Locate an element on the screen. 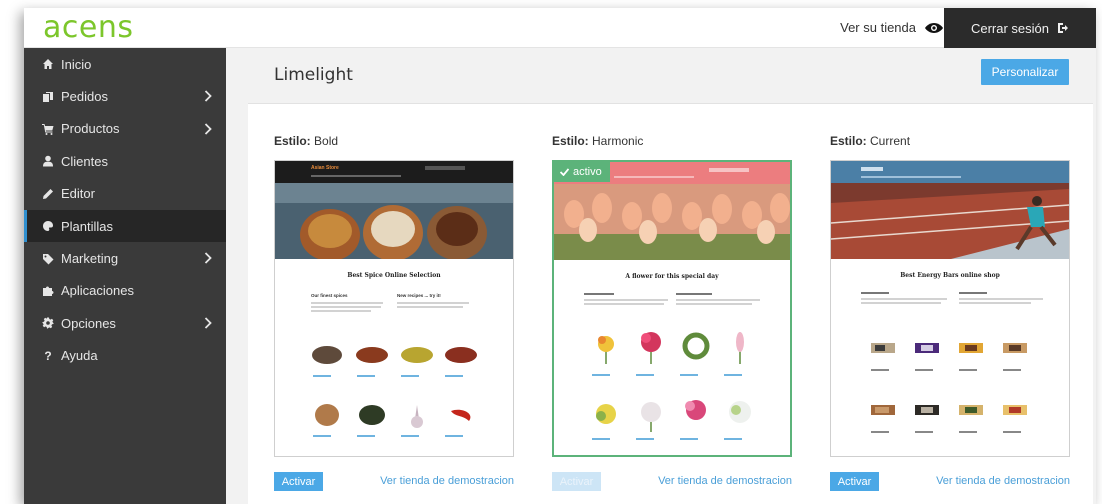 Image resolution: width=1102 pixels, height=504 pixels. theme-preview-current: Best Energy Bars online shop is located at coordinates (950, 308).